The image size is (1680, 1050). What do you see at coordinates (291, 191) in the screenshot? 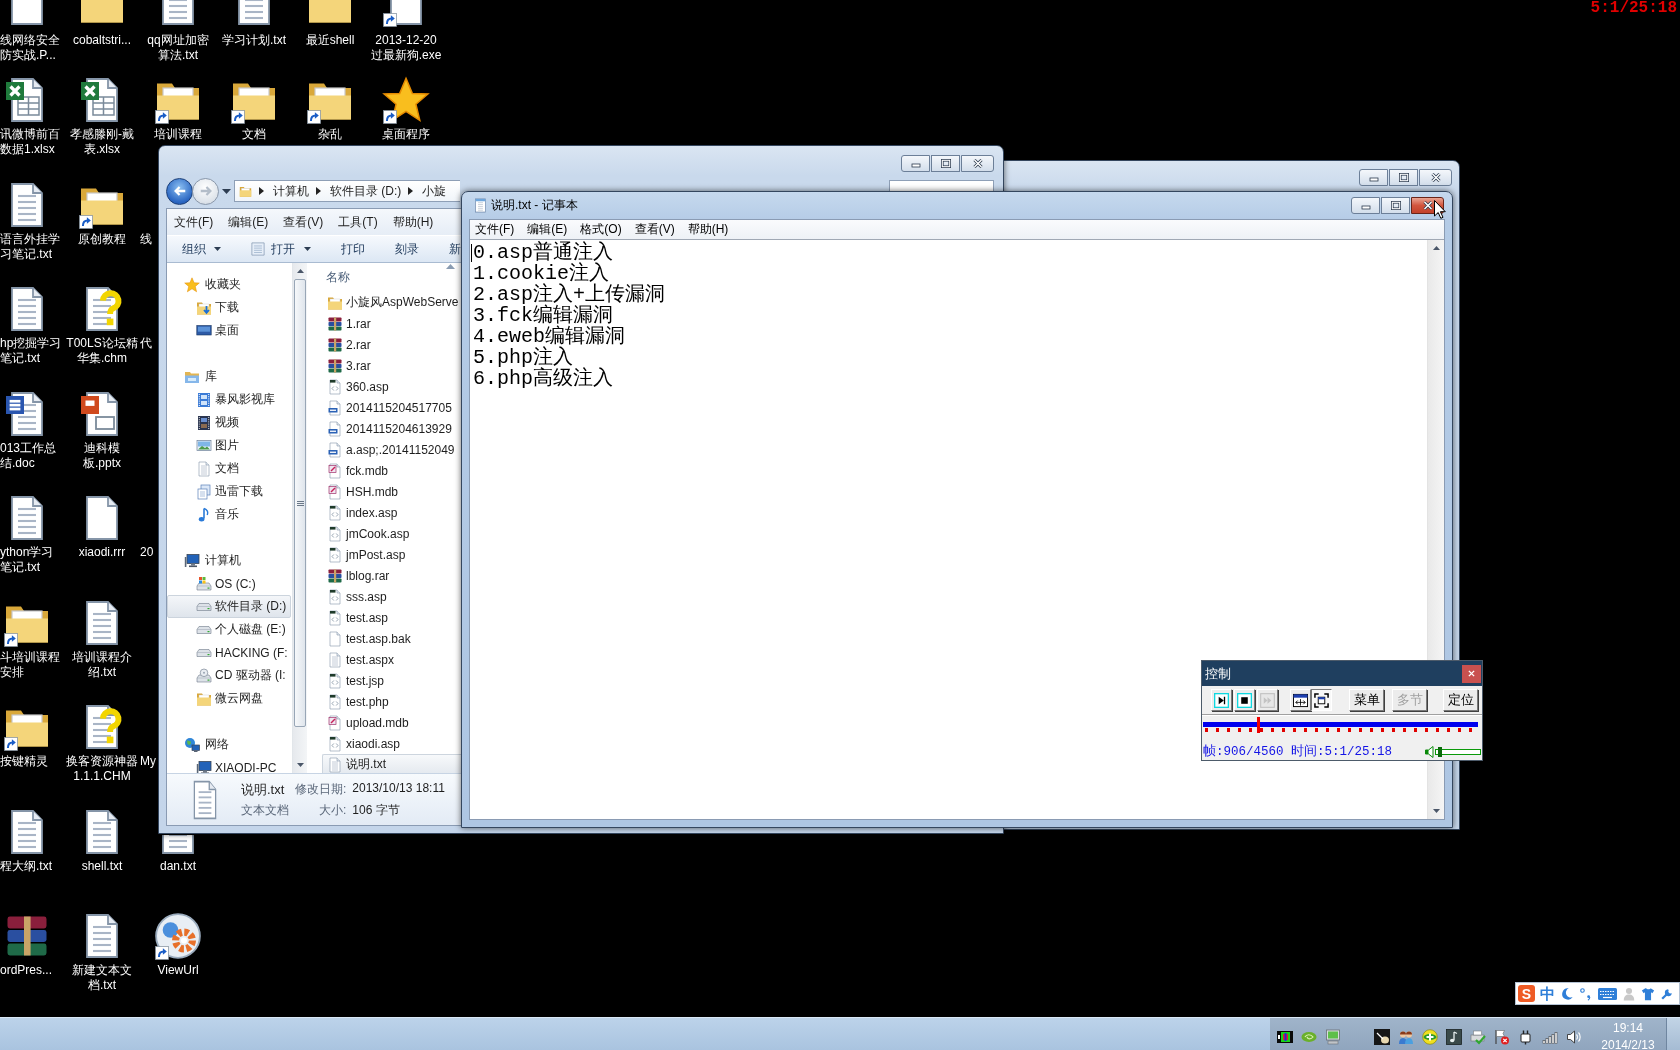
I see `breadcrumb: 计算机` at bounding box center [291, 191].